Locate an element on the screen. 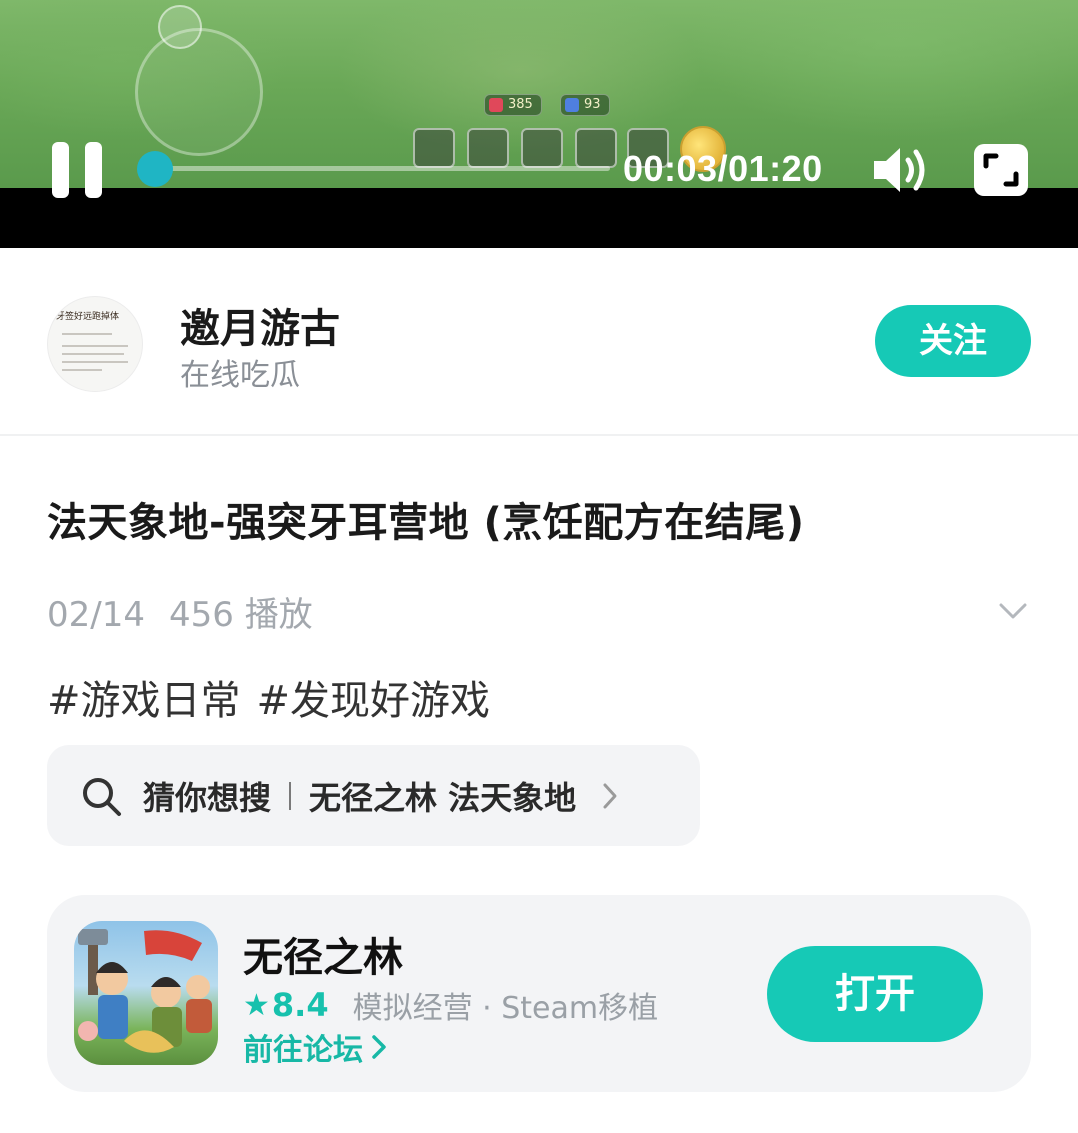 This screenshot has height=1133, width=1078. open-game-button: 打开 is located at coordinates (875, 994).